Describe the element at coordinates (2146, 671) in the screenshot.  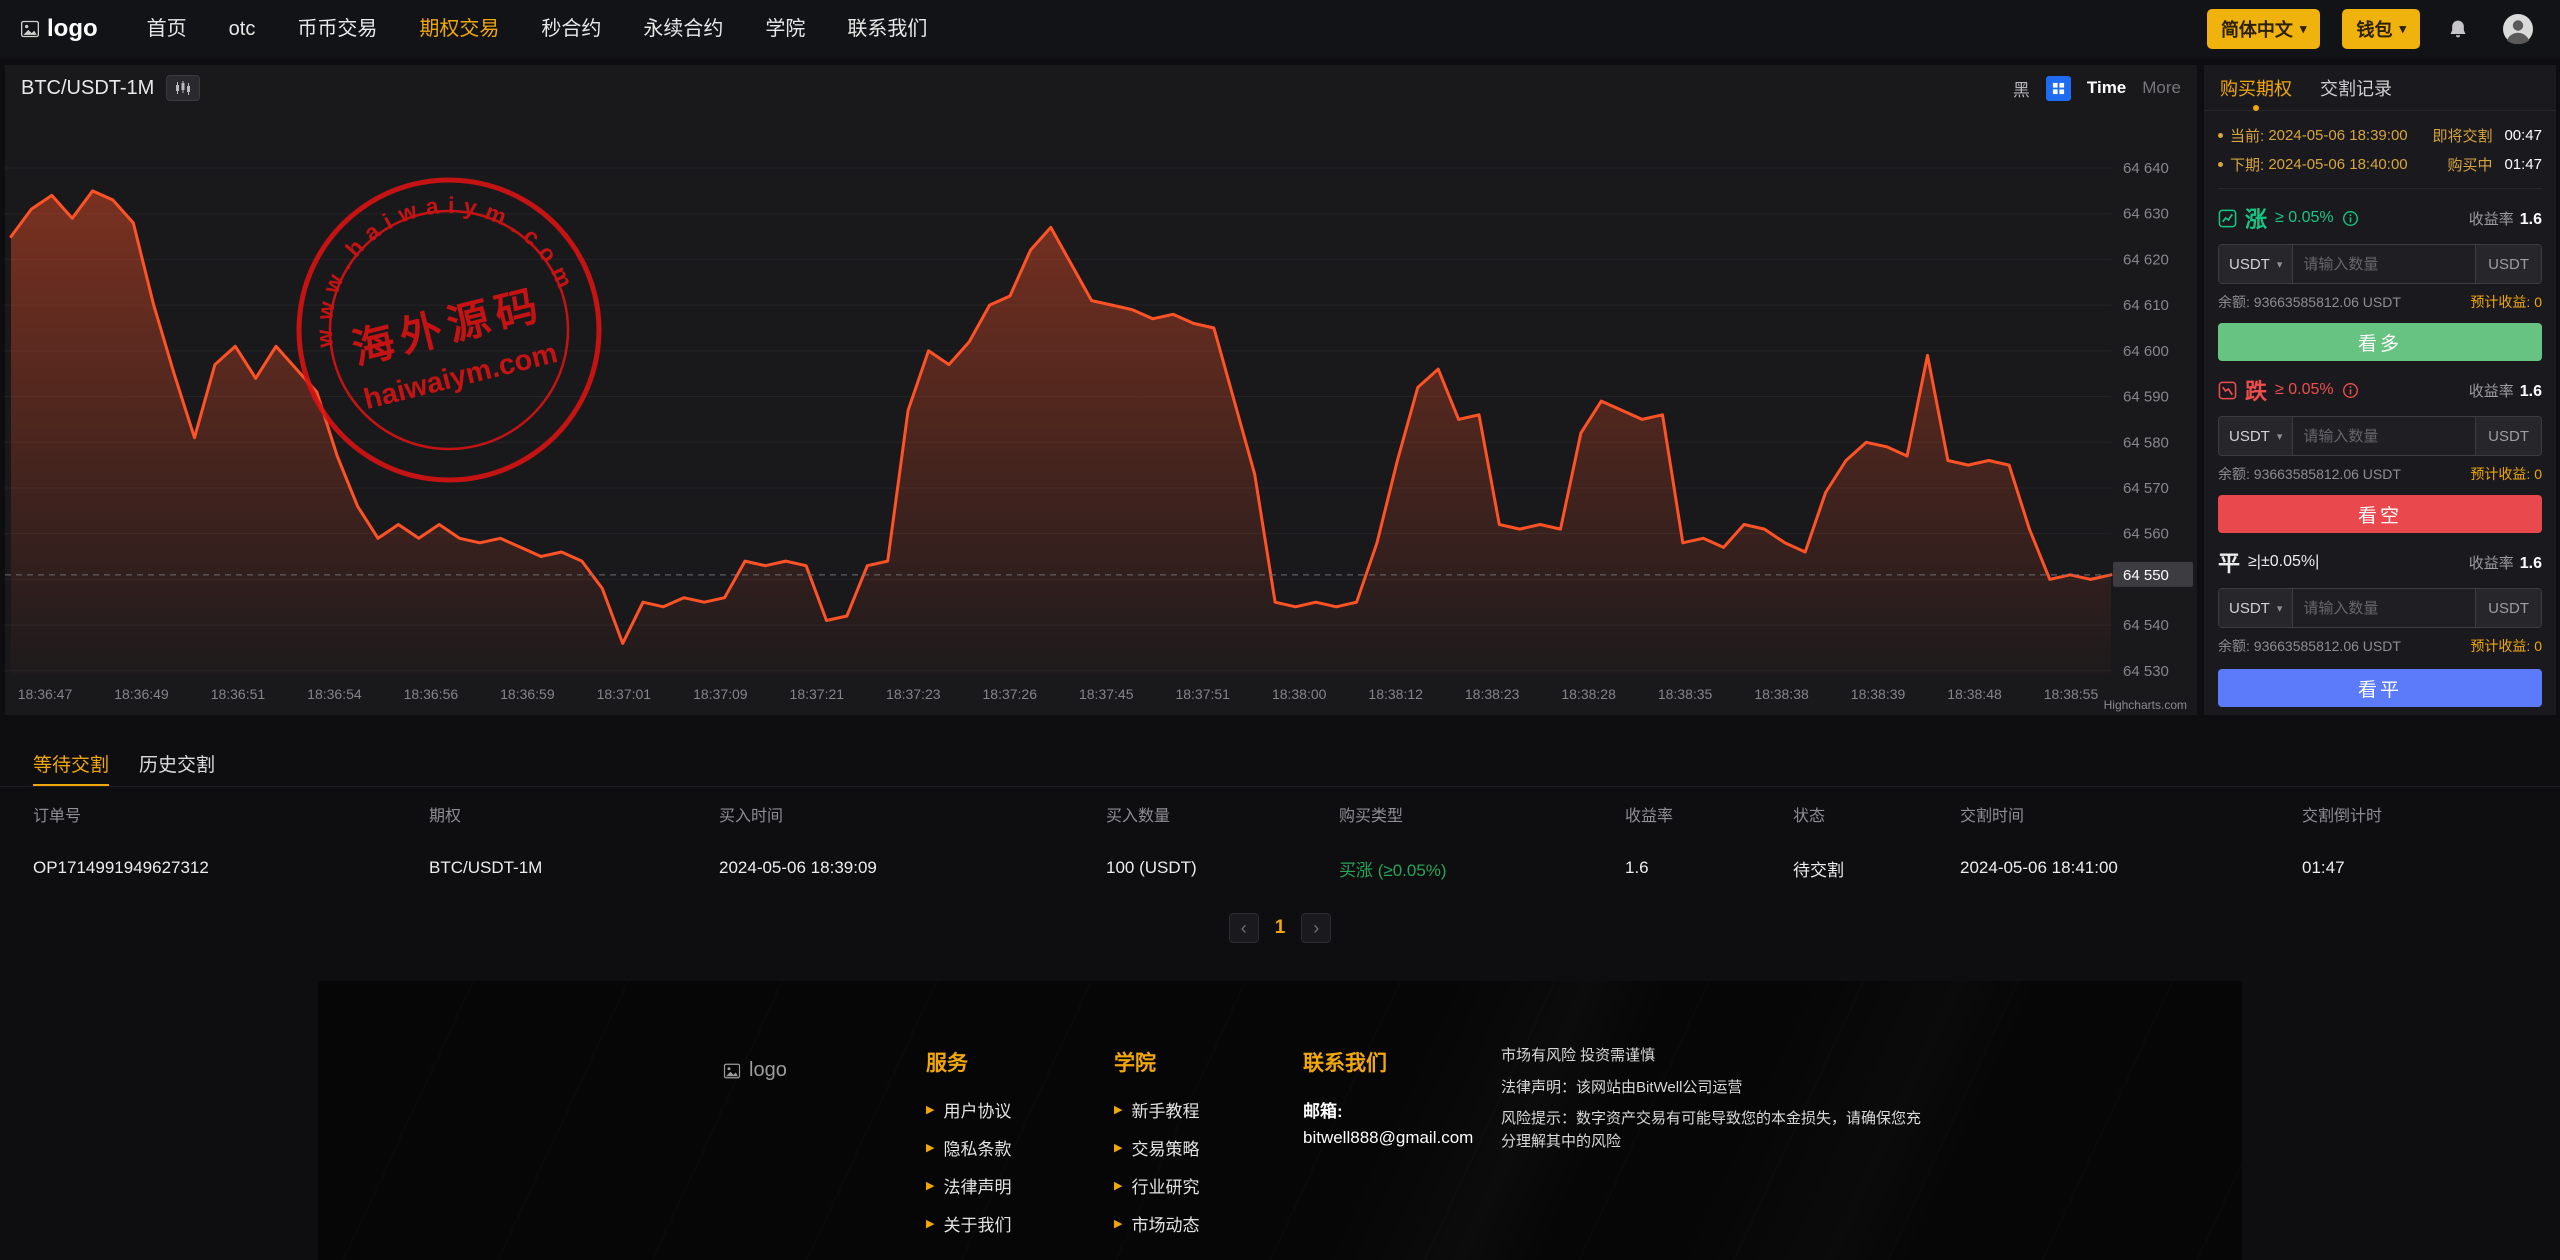
I see `svg-text: 64 530` at that location.